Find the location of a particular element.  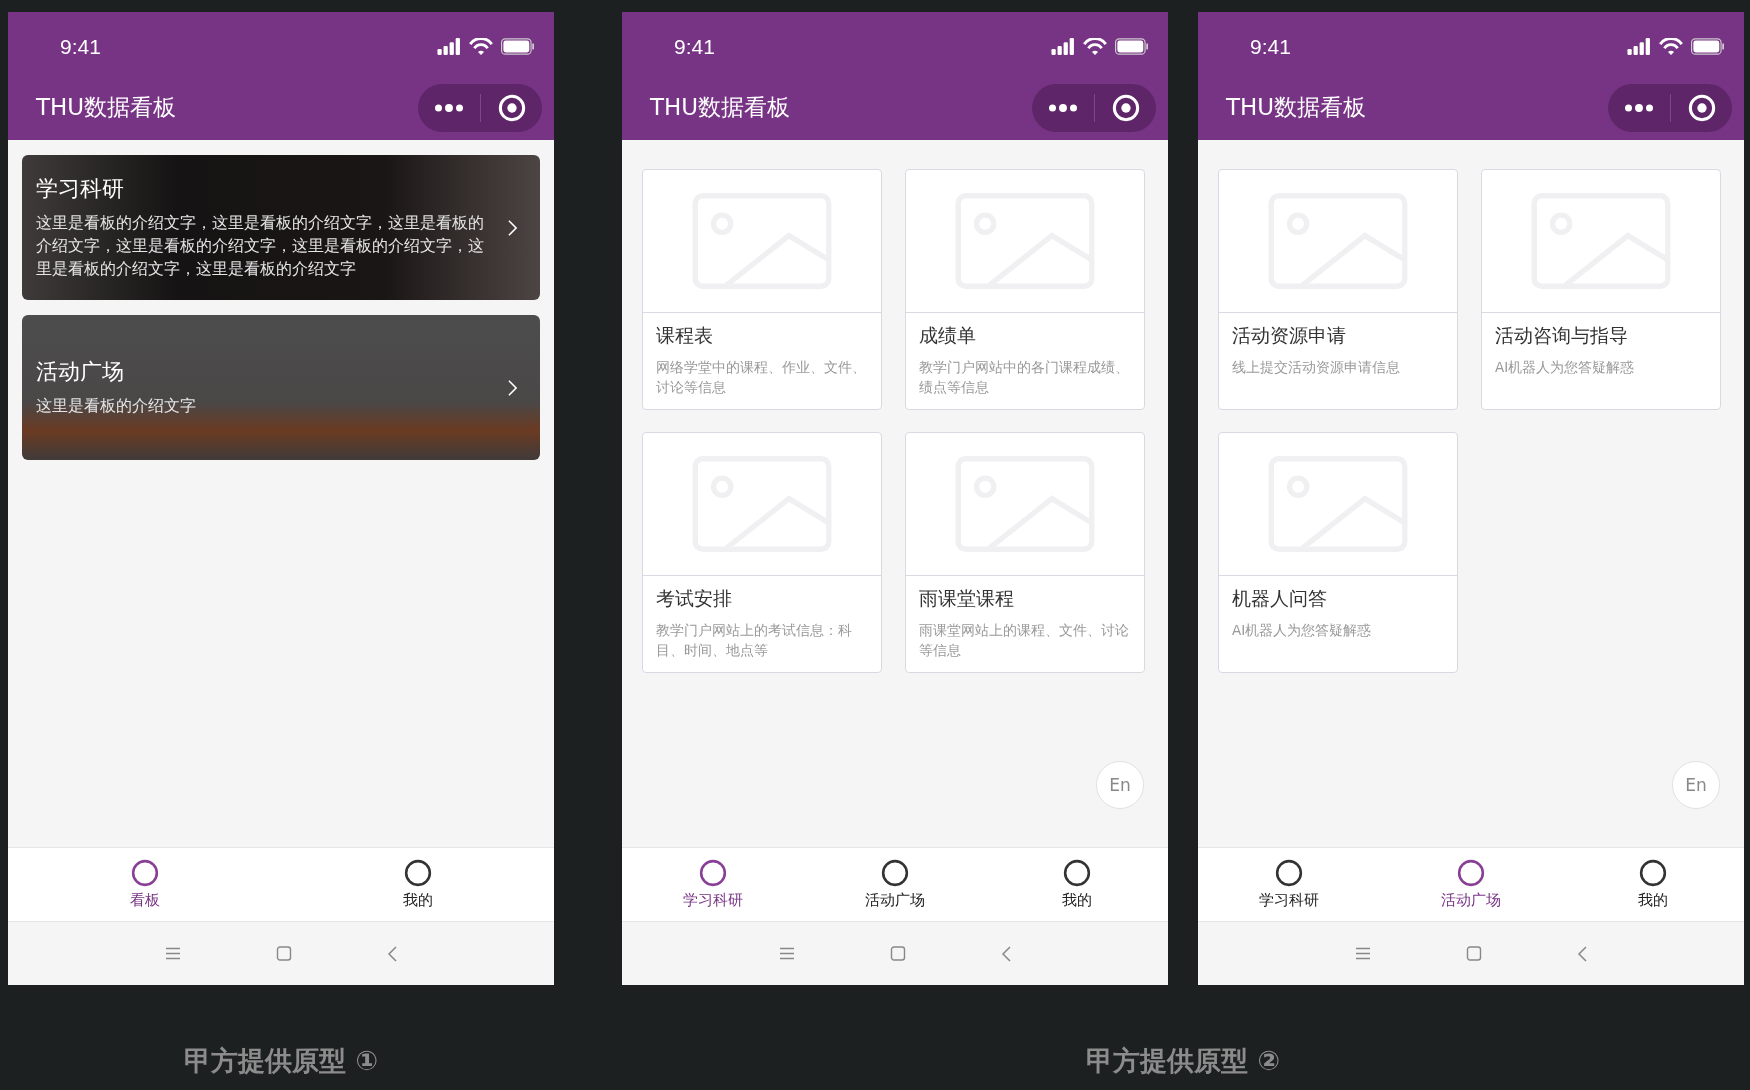

card-title: 活动资源申请 is located at coordinates (1289, 335).